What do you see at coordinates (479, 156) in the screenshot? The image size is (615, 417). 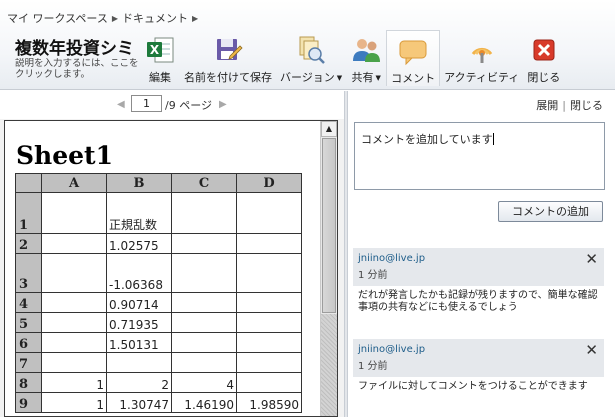 I see `comment-input: コメントを追加しています` at bounding box center [479, 156].